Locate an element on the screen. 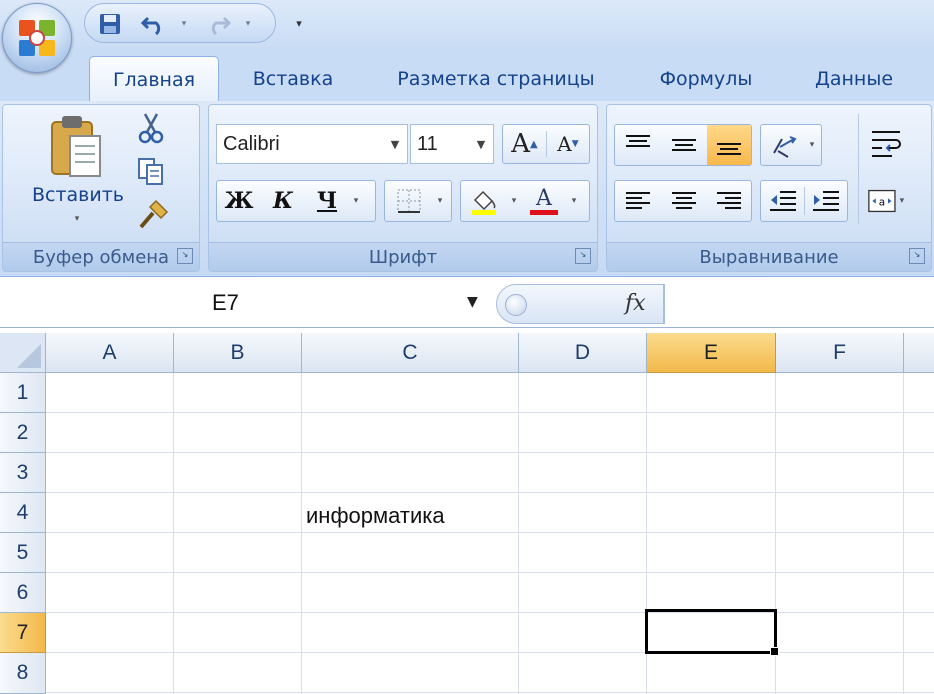  save-button is located at coordinates (110, 24).